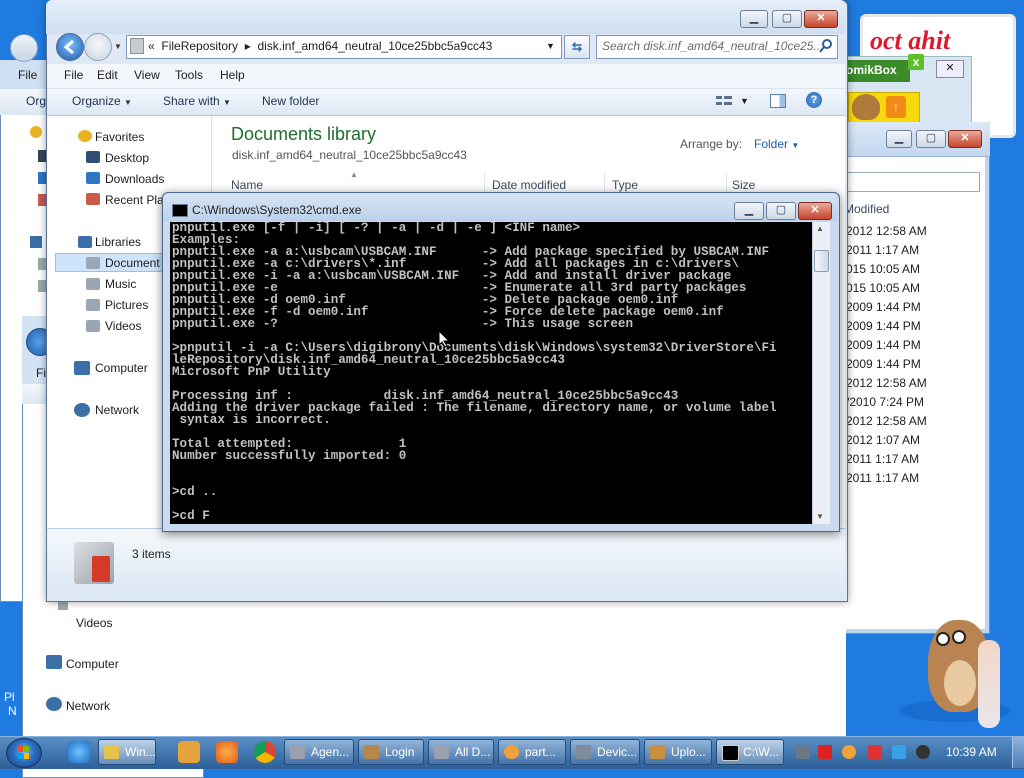  I want to click on breadcrumb-item-filerepository: FileRepository, so click(199, 46).